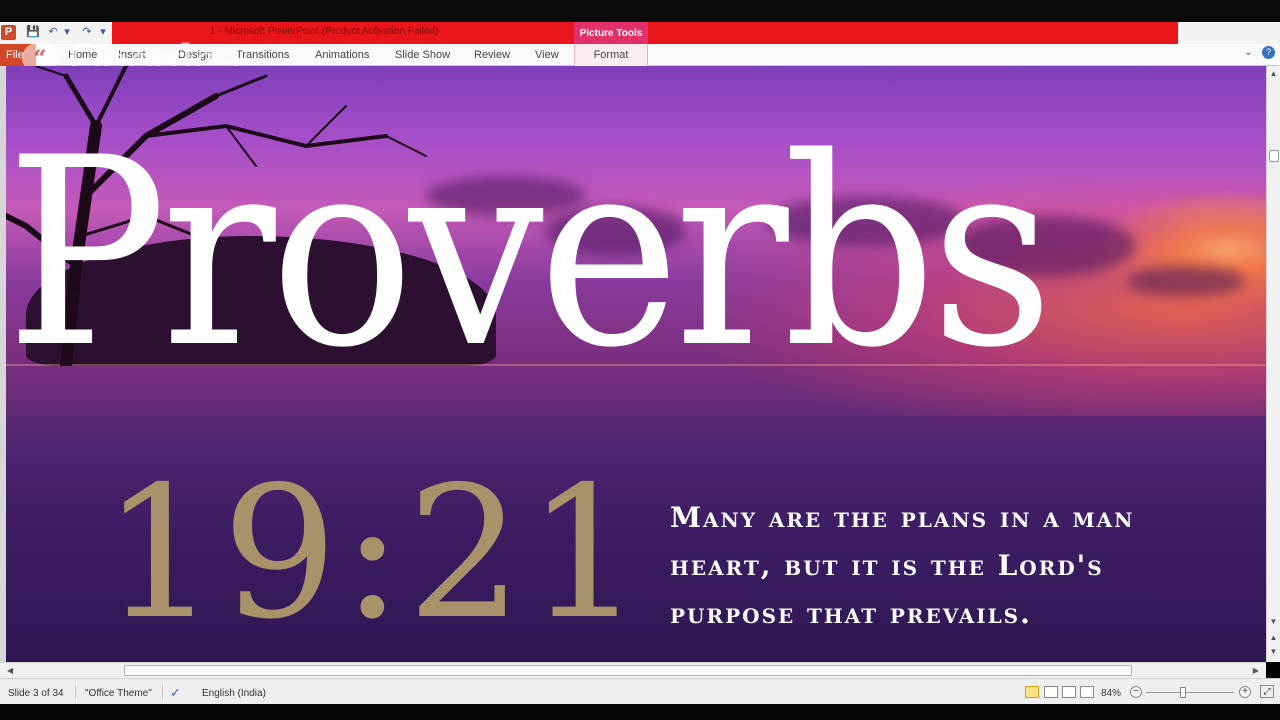 The image size is (1280, 720). What do you see at coordinates (1190, 692) in the screenshot?
I see `zoom-slider-track` at bounding box center [1190, 692].